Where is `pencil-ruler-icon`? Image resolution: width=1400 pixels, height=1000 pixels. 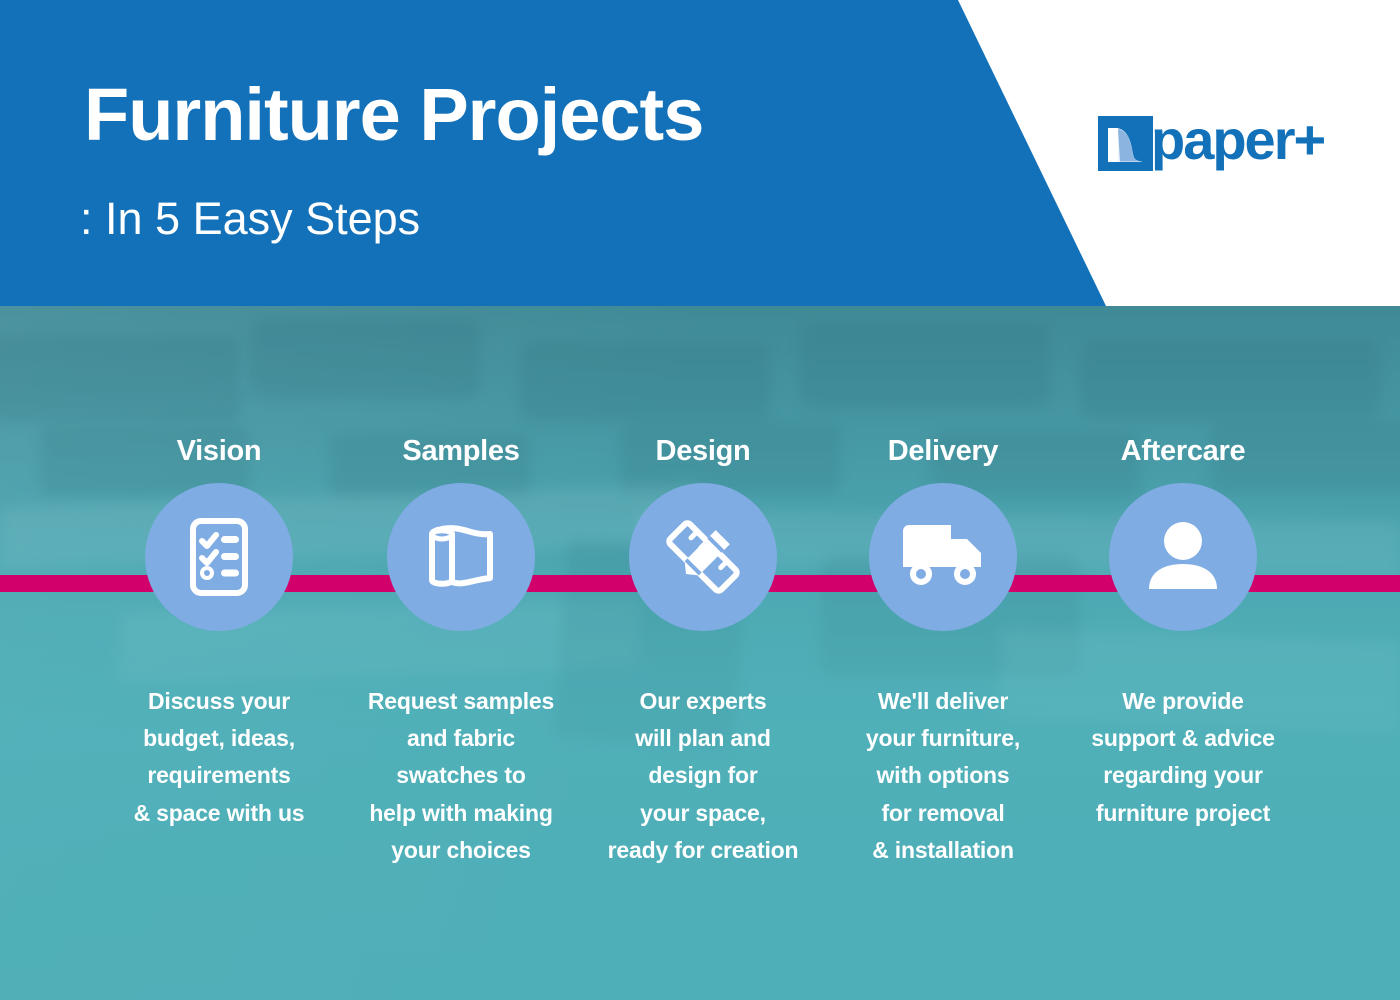
pencil-ruler-icon is located at coordinates (703, 557).